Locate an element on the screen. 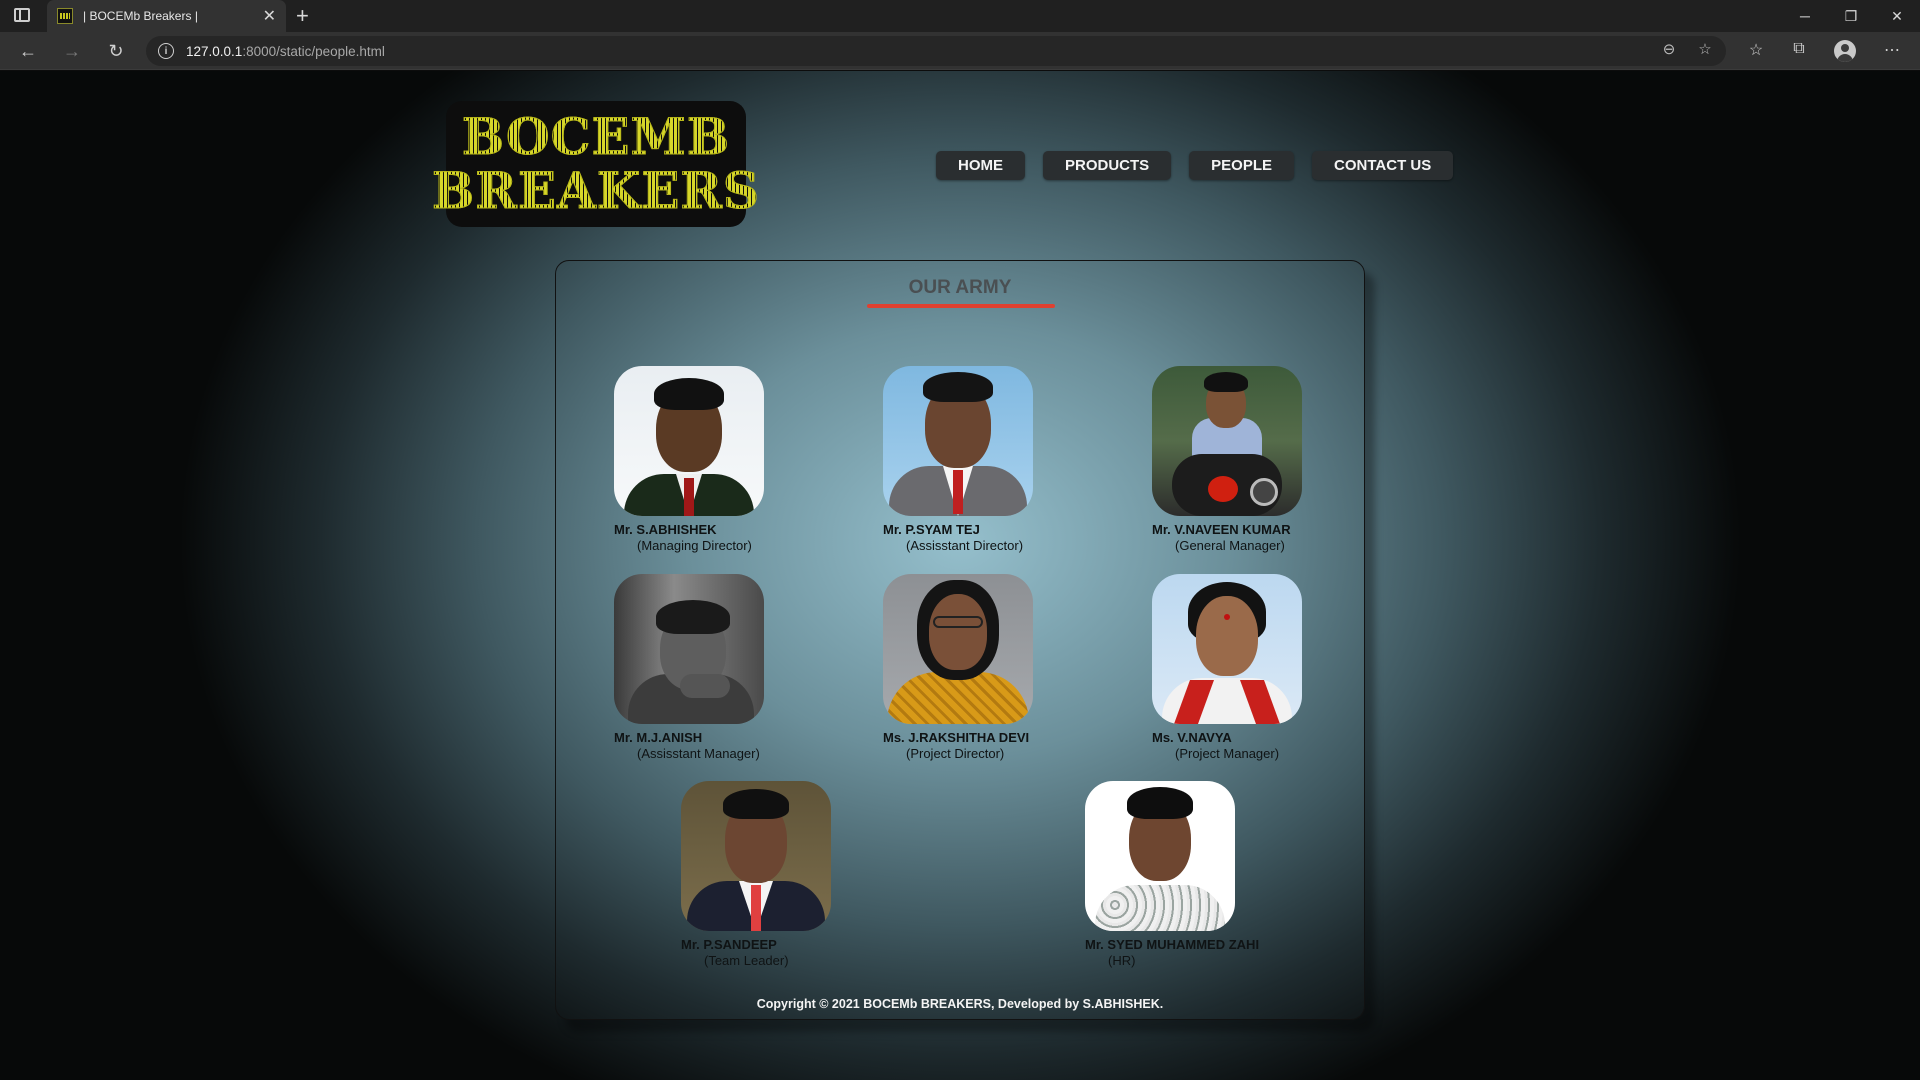 The height and width of the screenshot is (1080, 1920). person-role: (General Manager) is located at coordinates (1230, 545).